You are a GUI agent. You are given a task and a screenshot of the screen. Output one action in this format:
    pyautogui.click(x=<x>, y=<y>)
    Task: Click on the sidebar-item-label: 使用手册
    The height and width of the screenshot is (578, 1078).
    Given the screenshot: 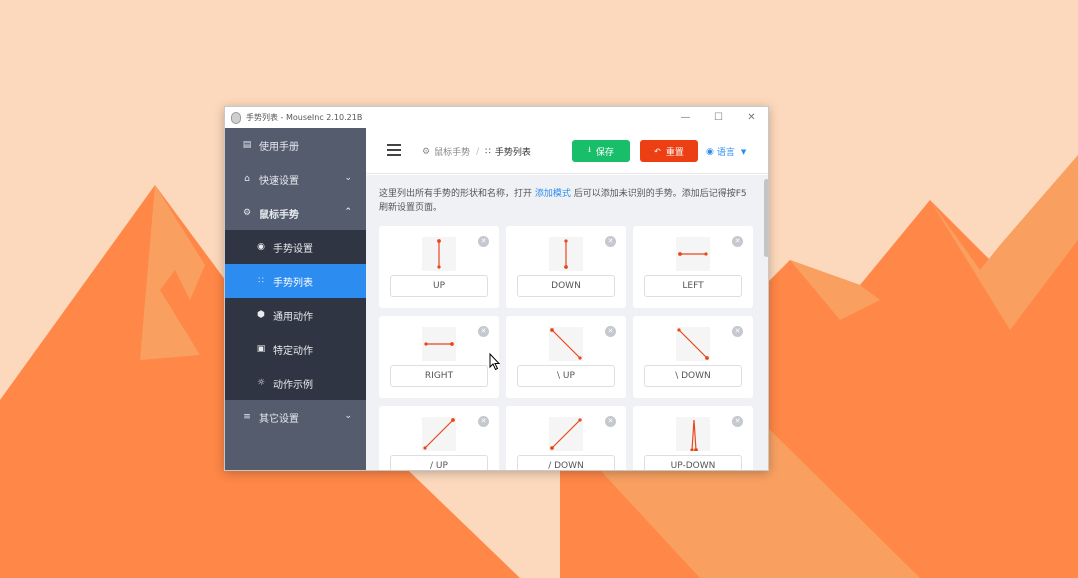 What is the action you would take?
    pyautogui.click(x=279, y=147)
    